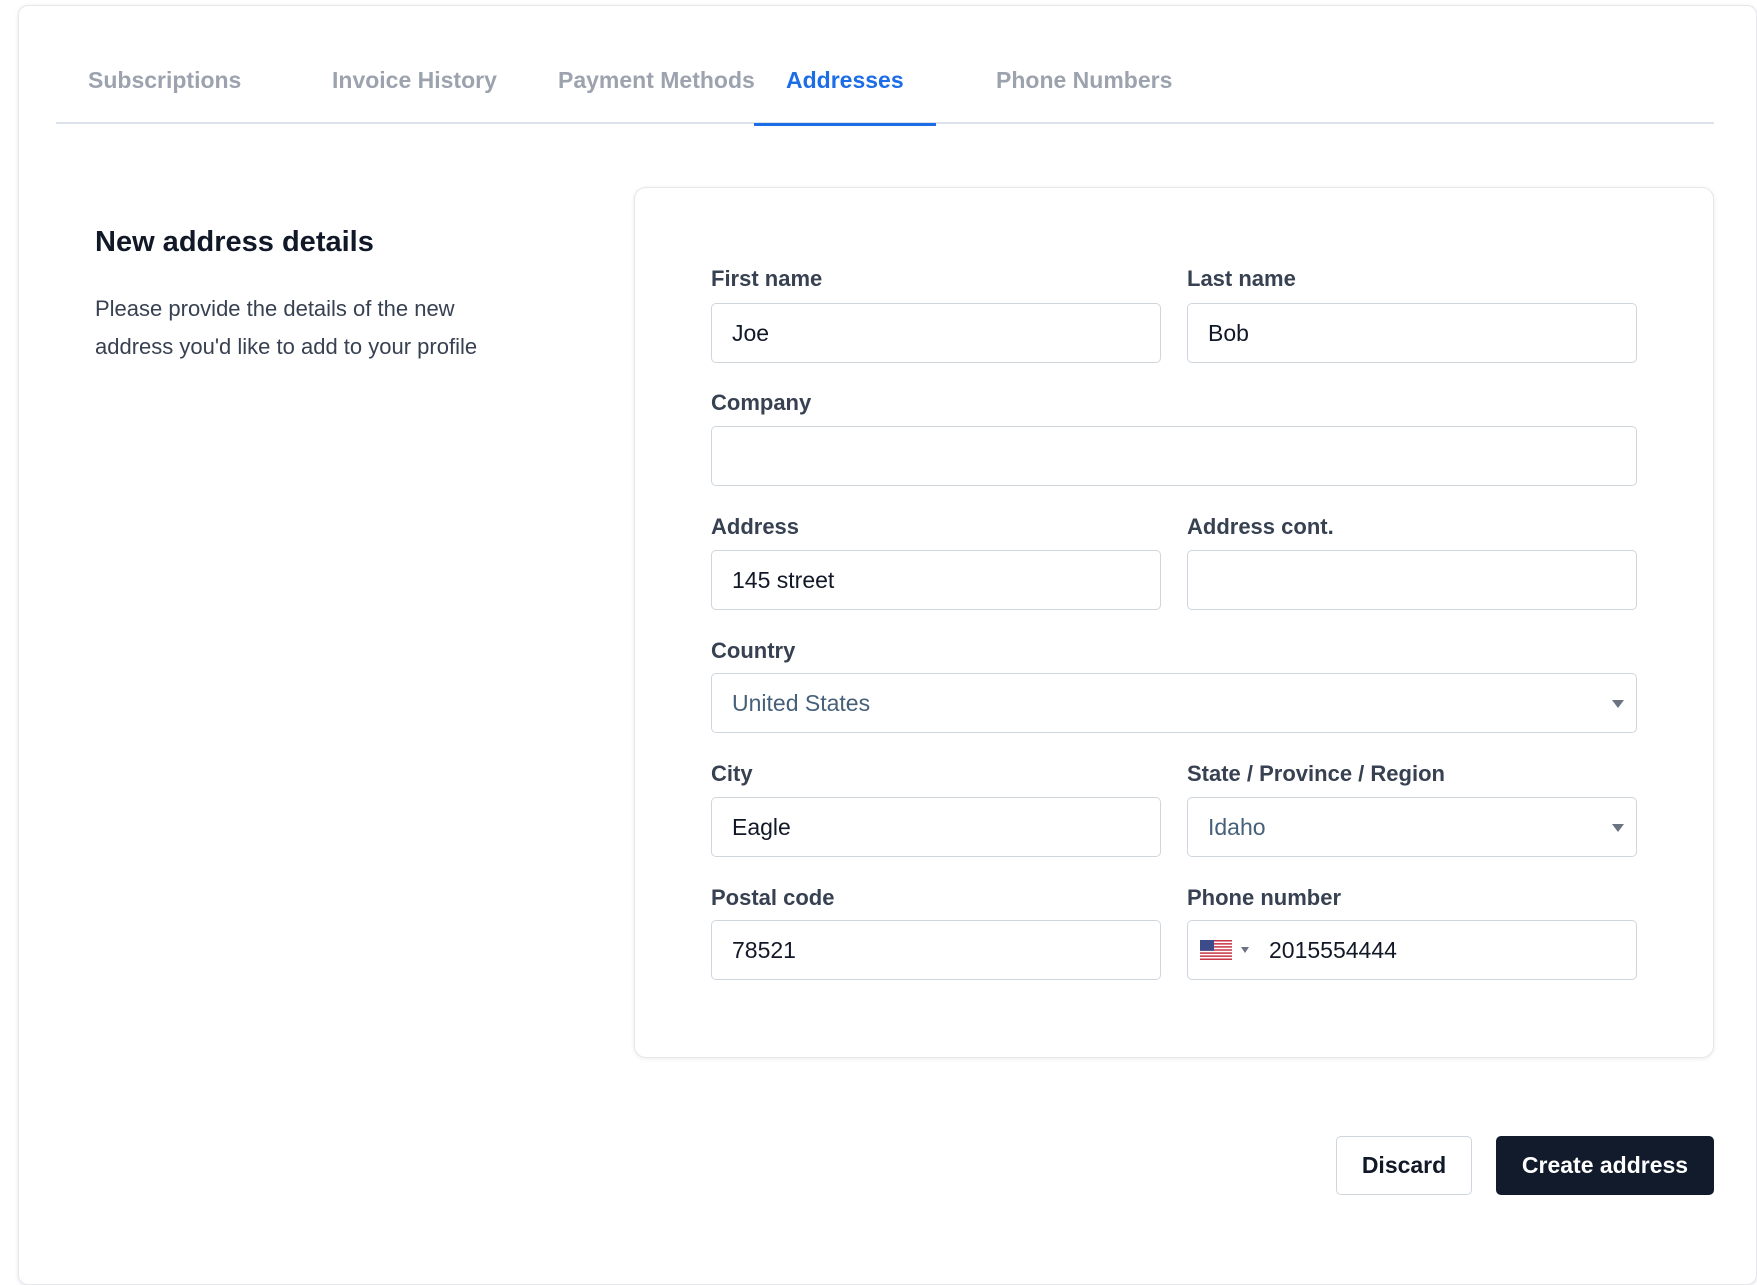 This screenshot has height=1285, width=1757. I want to click on tab-payment-methods: Payment Methods, so click(656, 84).